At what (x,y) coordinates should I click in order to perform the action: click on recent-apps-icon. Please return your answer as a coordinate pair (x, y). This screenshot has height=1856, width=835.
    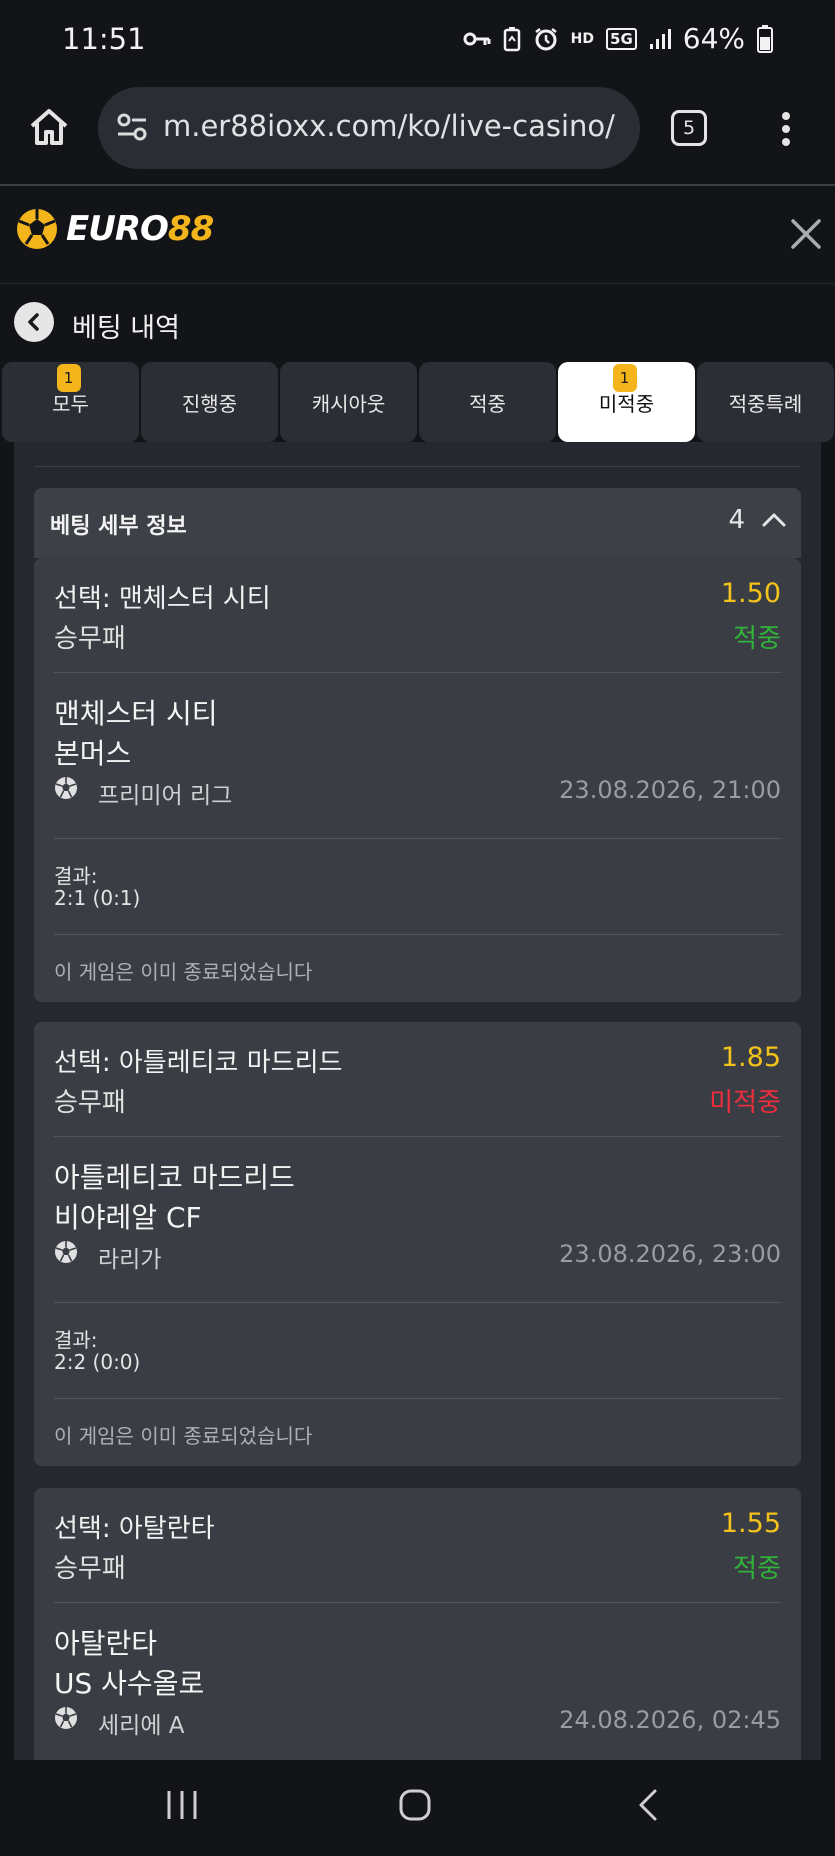
    Looking at the image, I should click on (182, 1807).